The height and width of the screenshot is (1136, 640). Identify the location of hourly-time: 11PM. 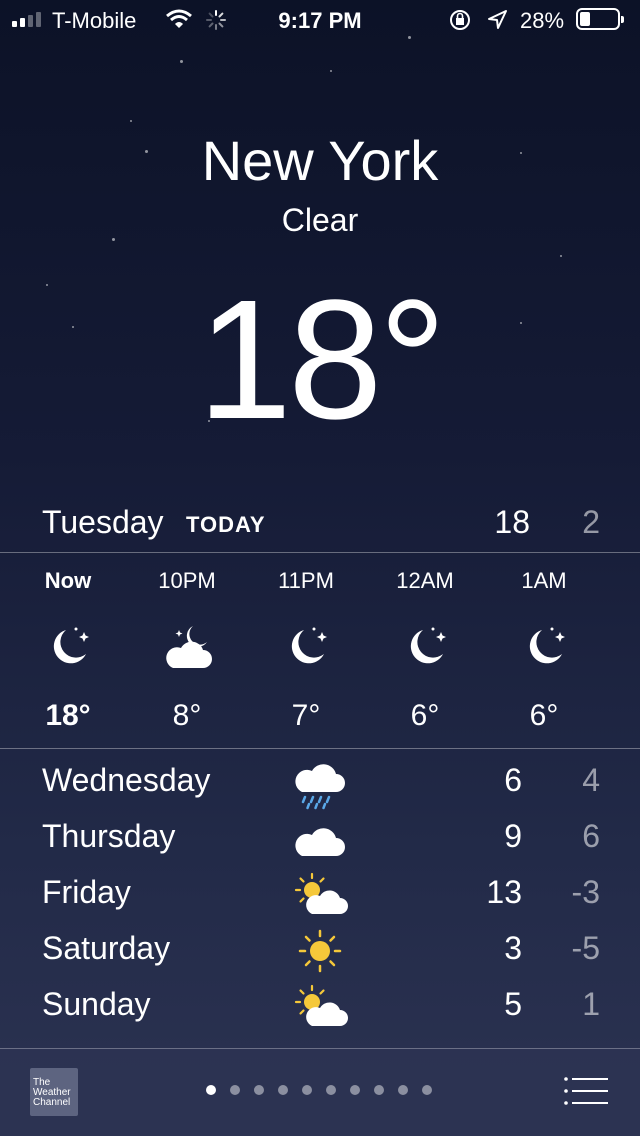
(306, 580).